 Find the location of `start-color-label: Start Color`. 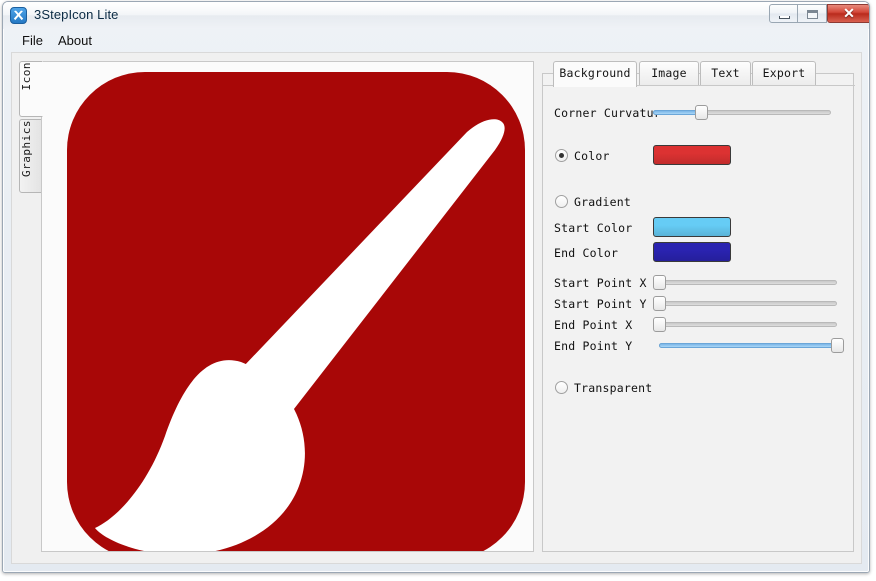

start-color-label: Start Color is located at coordinates (593, 228).